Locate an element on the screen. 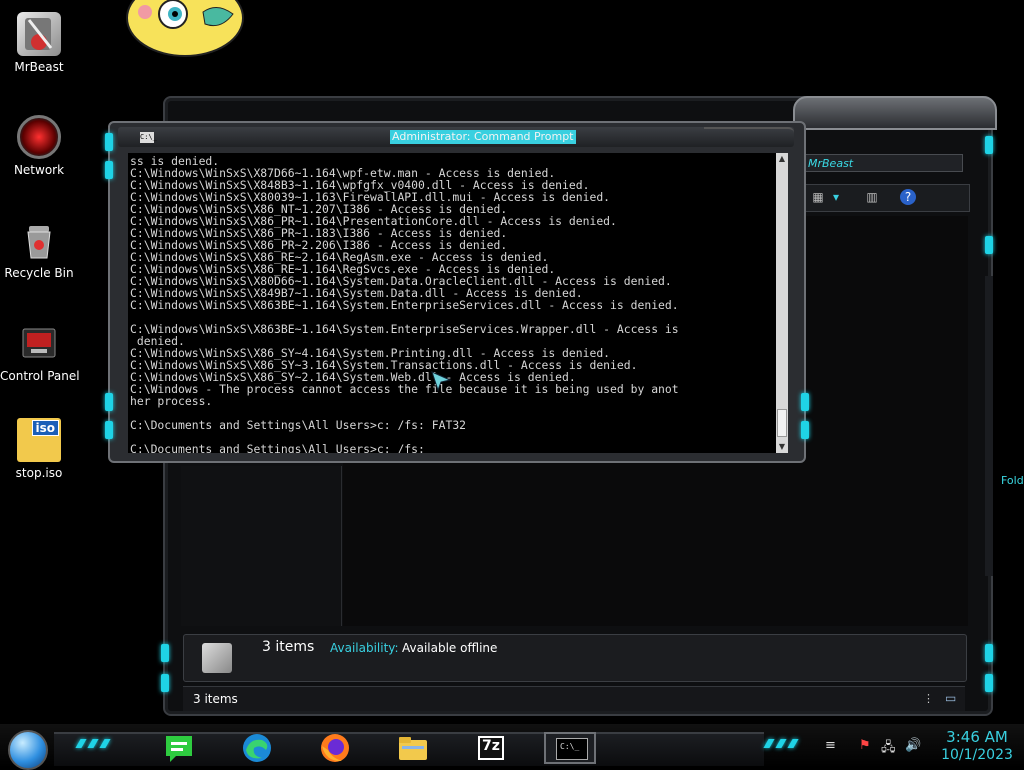 The width and height of the screenshot is (1024, 770). desktop-icon-mrbeast: MrBeast is located at coordinates (39, 43).